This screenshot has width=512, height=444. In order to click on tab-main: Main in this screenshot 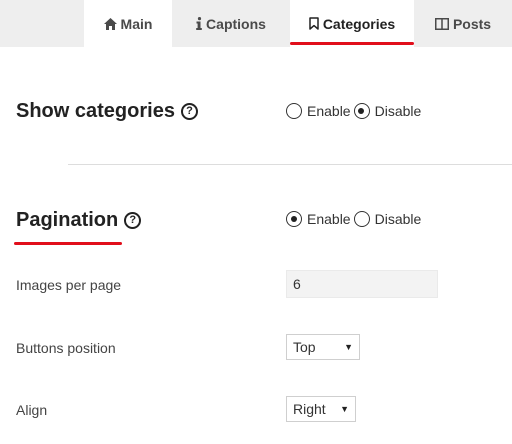, I will do `click(128, 23)`.